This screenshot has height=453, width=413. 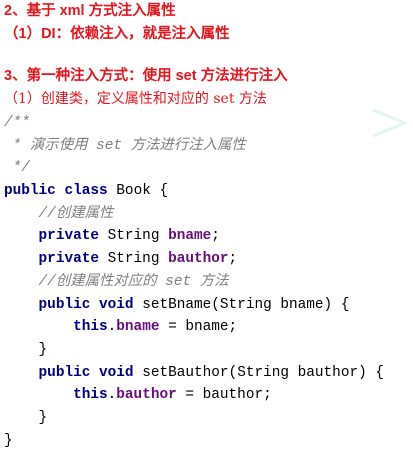 What do you see at coordinates (138, 259) in the screenshot?
I see `field-bauthor-declaration: private String bauthor;` at bounding box center [138, 259].